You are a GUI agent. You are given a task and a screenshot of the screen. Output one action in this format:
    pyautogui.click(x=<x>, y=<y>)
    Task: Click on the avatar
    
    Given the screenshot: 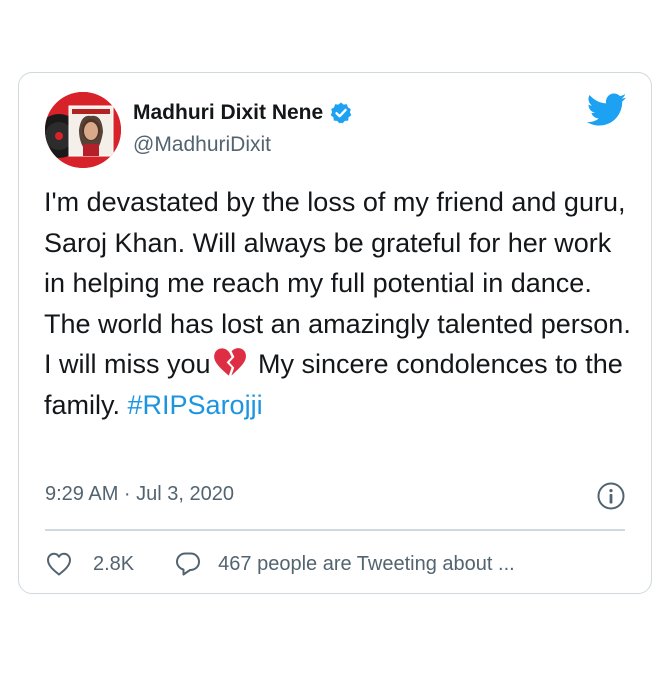 What is the action you would take?
    pyautogui.click(x=83, y=130)
    